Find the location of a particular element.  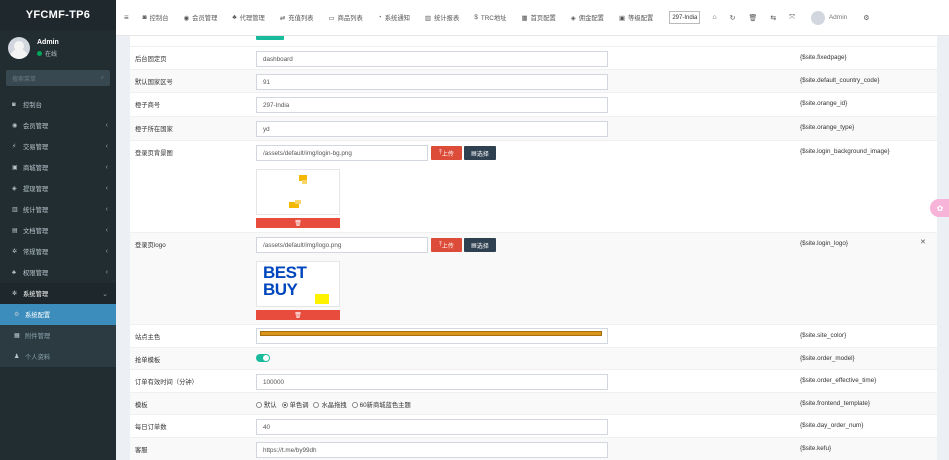

template-radio-option: 默认 is located at coordinates (266, 404).